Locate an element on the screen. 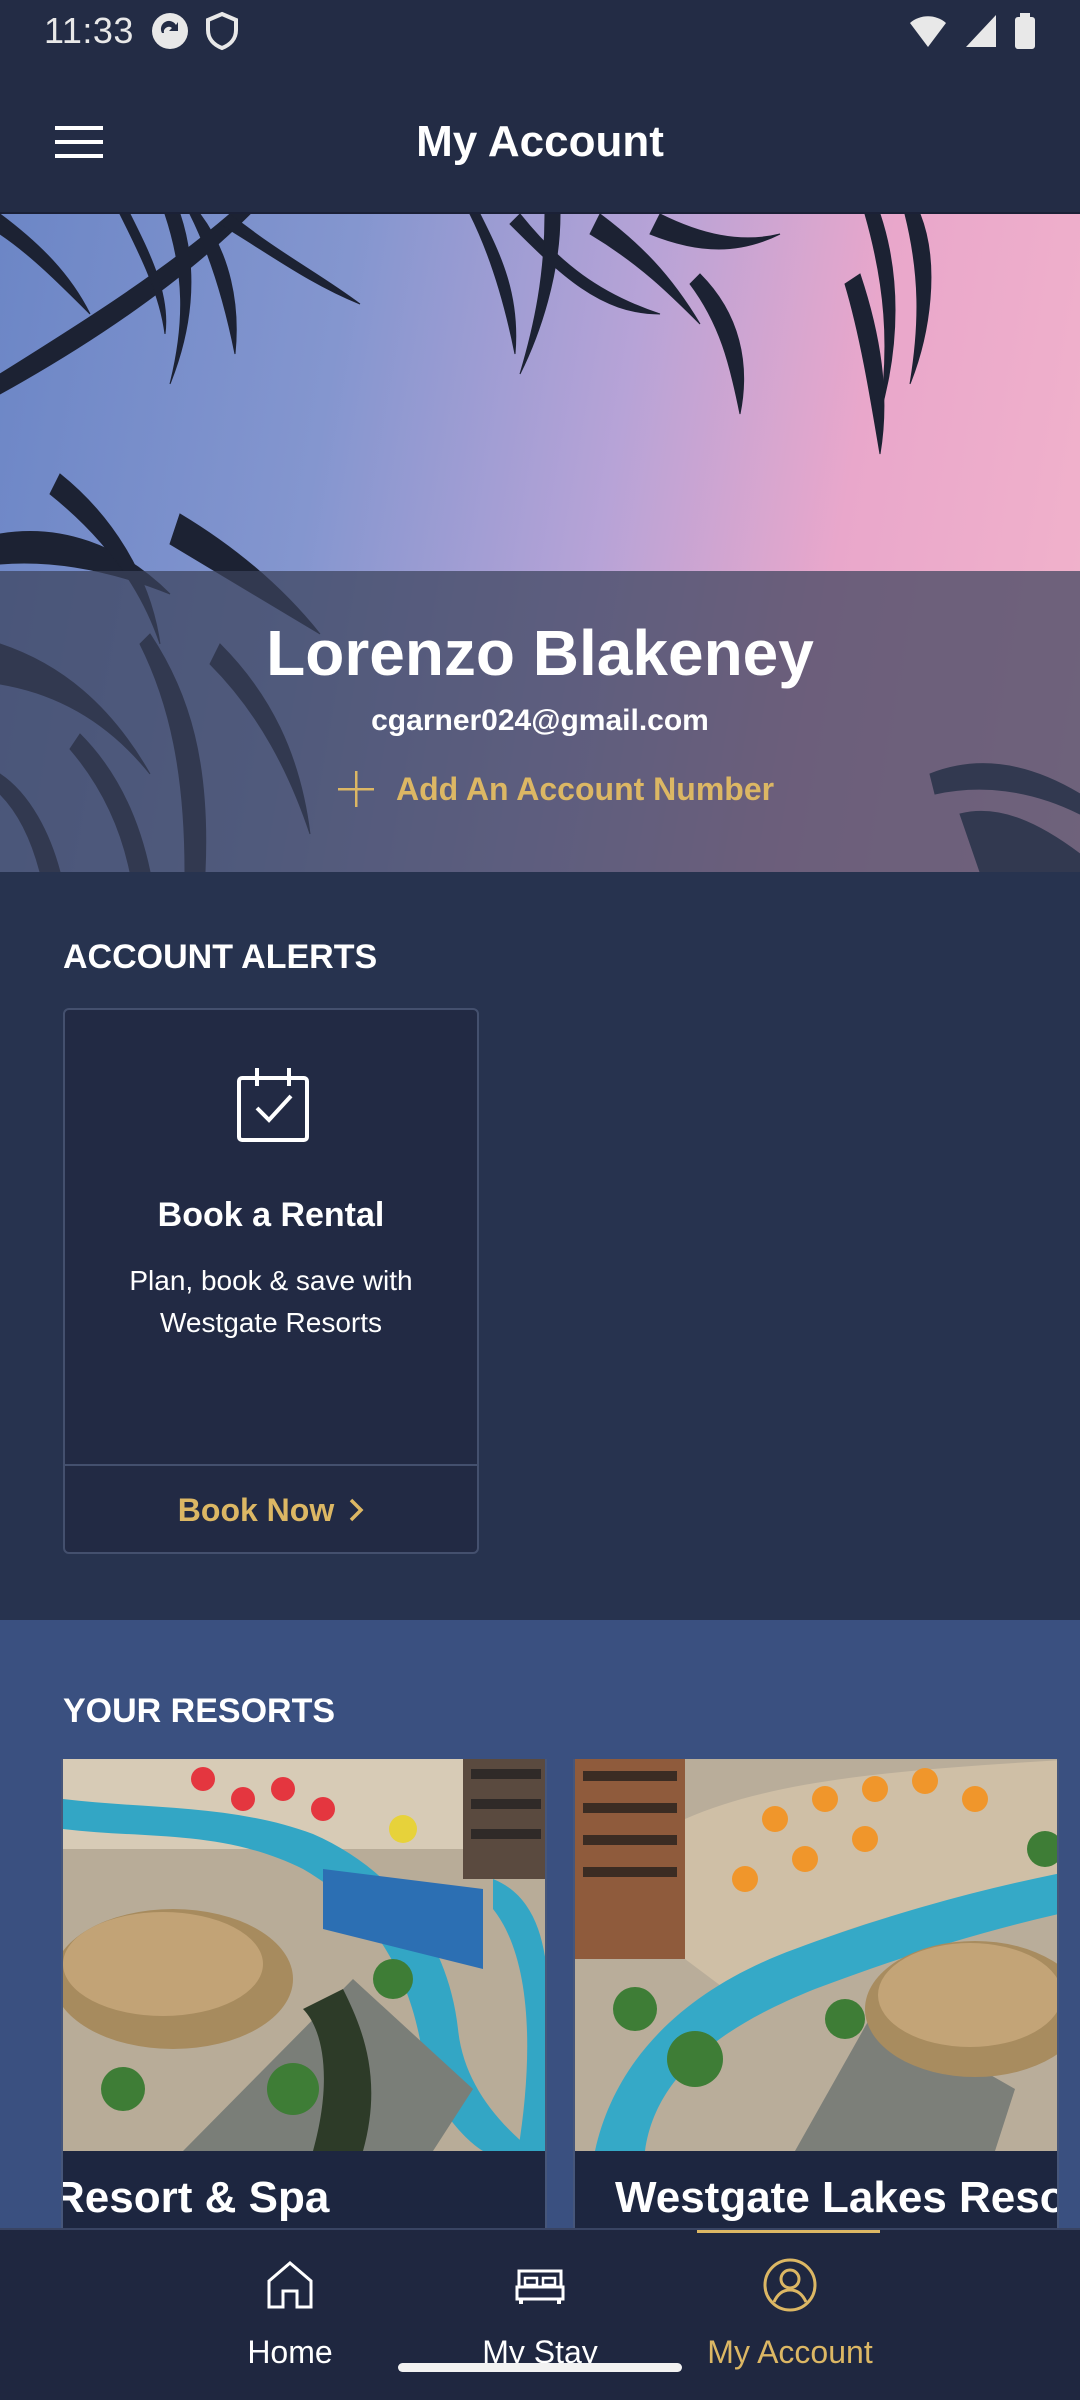 This screenshot has width=1080, height=2400. gesture-navigation-bar is located at coordinates (540, 2367).